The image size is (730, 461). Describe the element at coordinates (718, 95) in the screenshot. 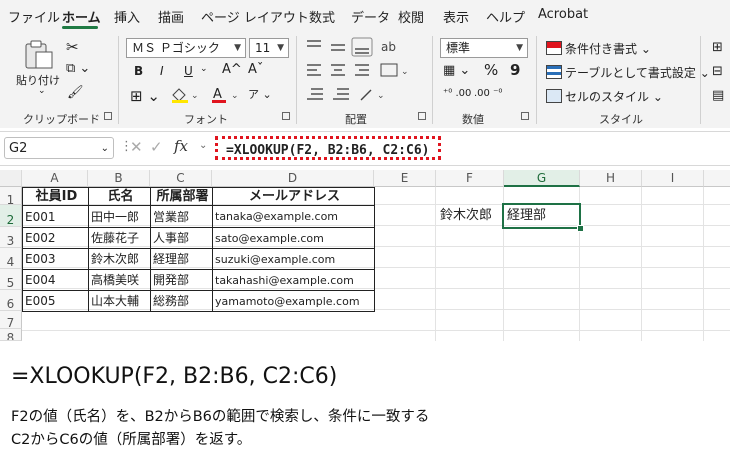

I see `format-cells-icon: ▤` at that location.